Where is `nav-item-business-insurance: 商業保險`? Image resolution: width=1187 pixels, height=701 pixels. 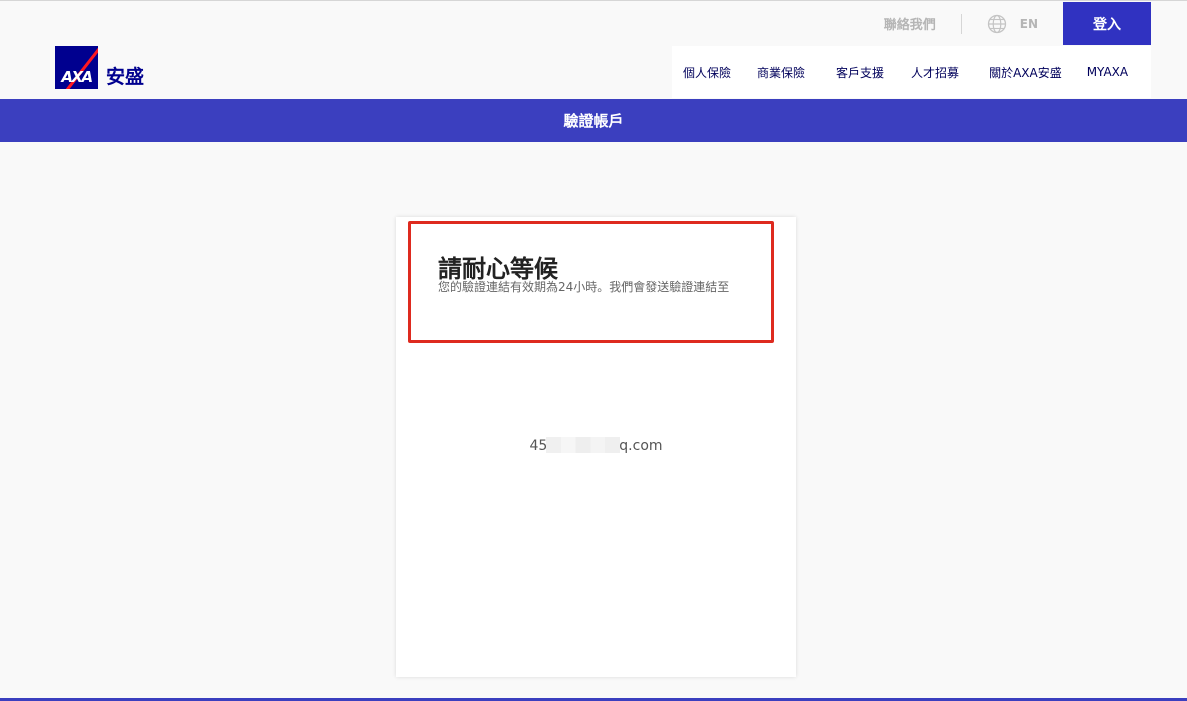
nav-item-business-insurance: 商業保險 is located at coordinates (781, 72).